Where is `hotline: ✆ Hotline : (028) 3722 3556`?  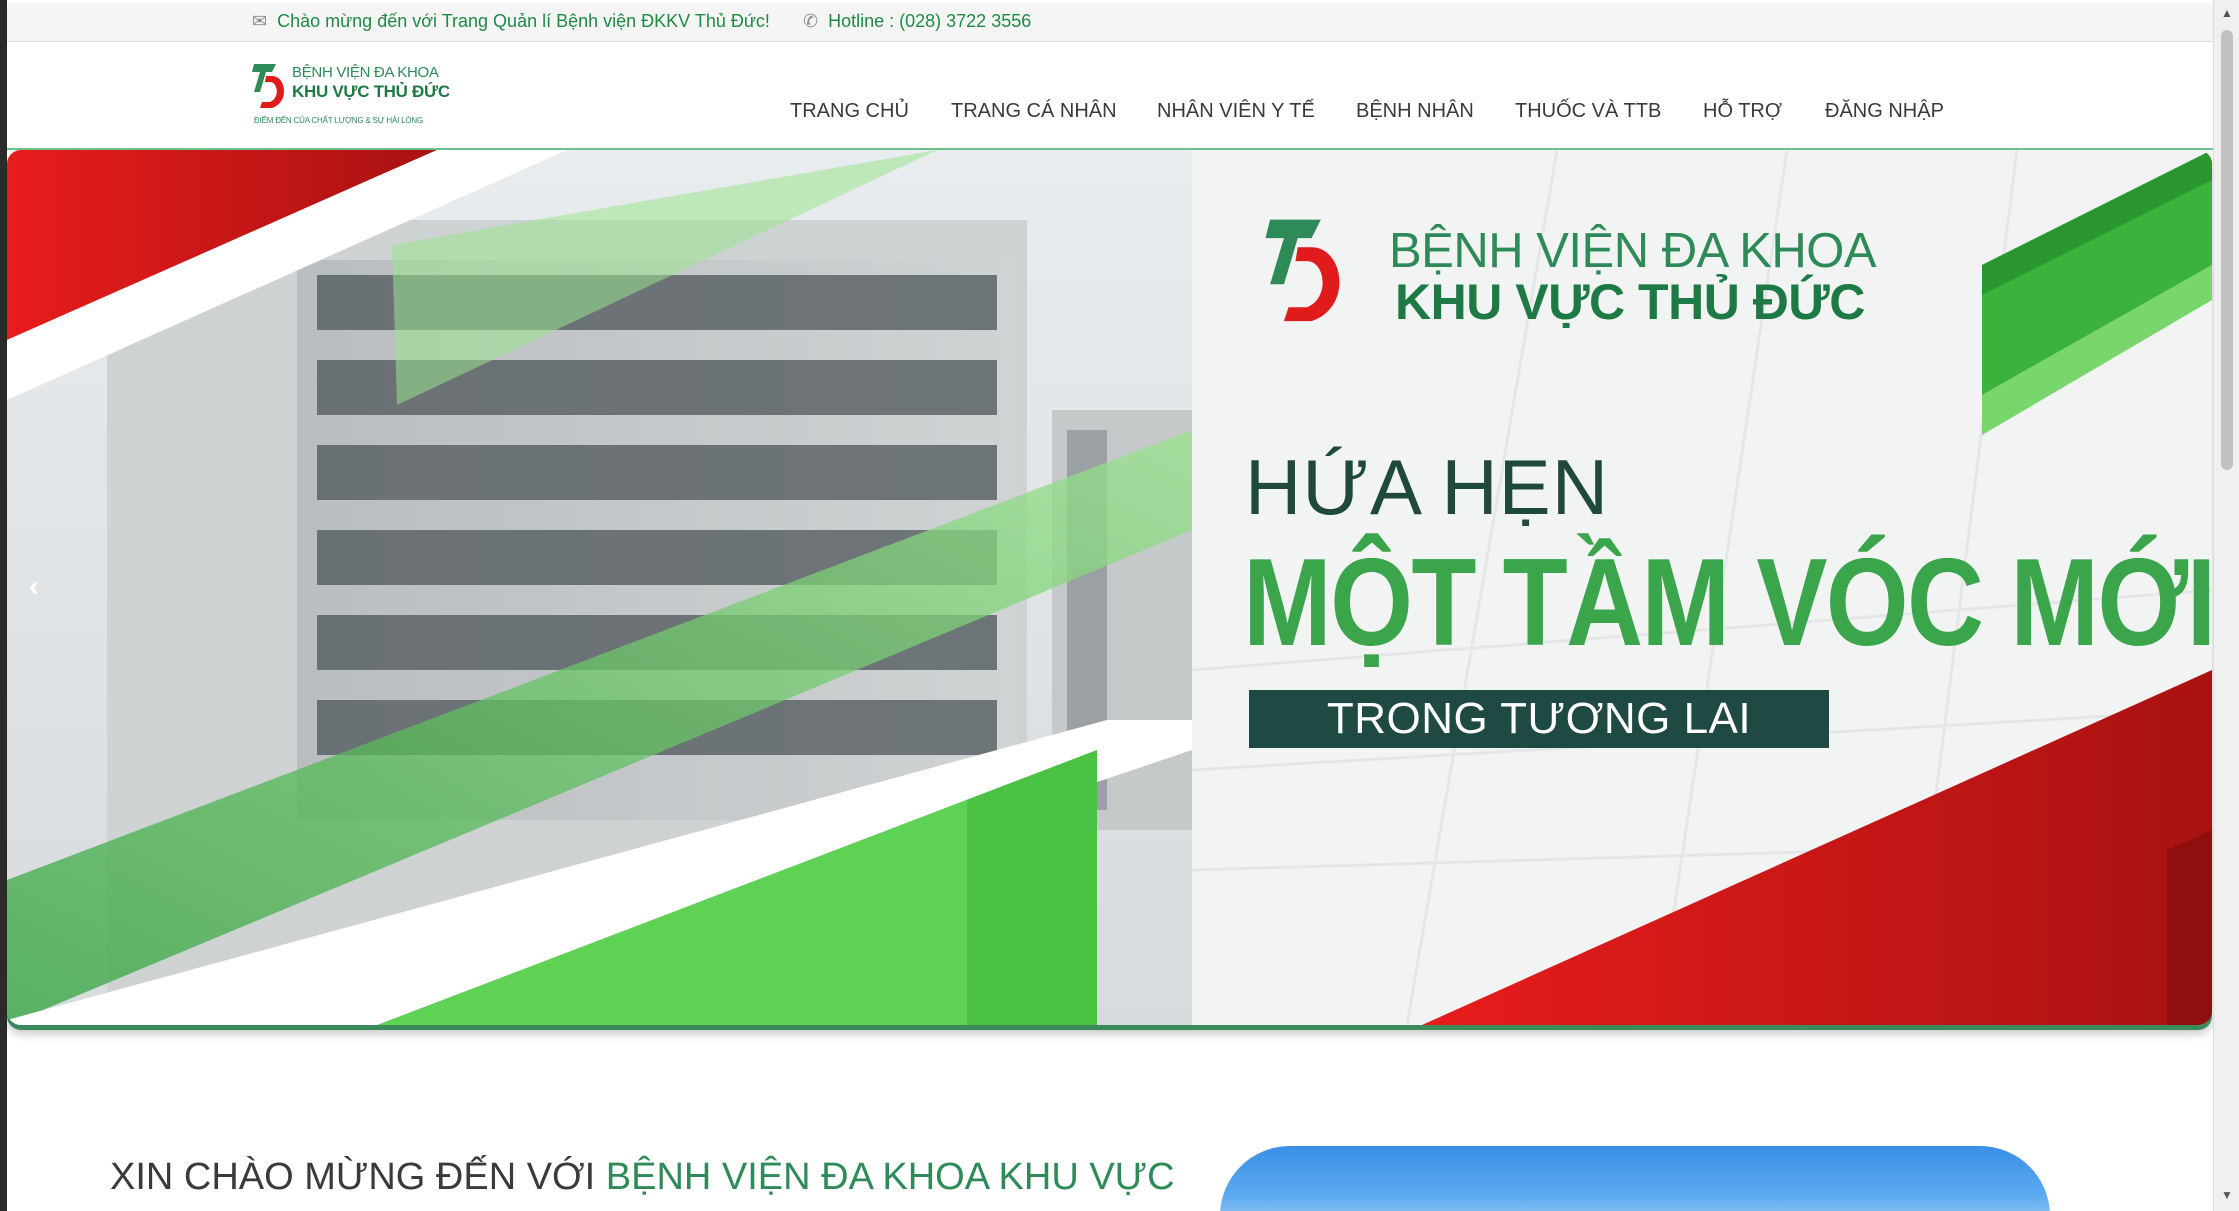 hotline: ✆ Hotline : (028) 3722 3556 is located at coordinates (917, 21).